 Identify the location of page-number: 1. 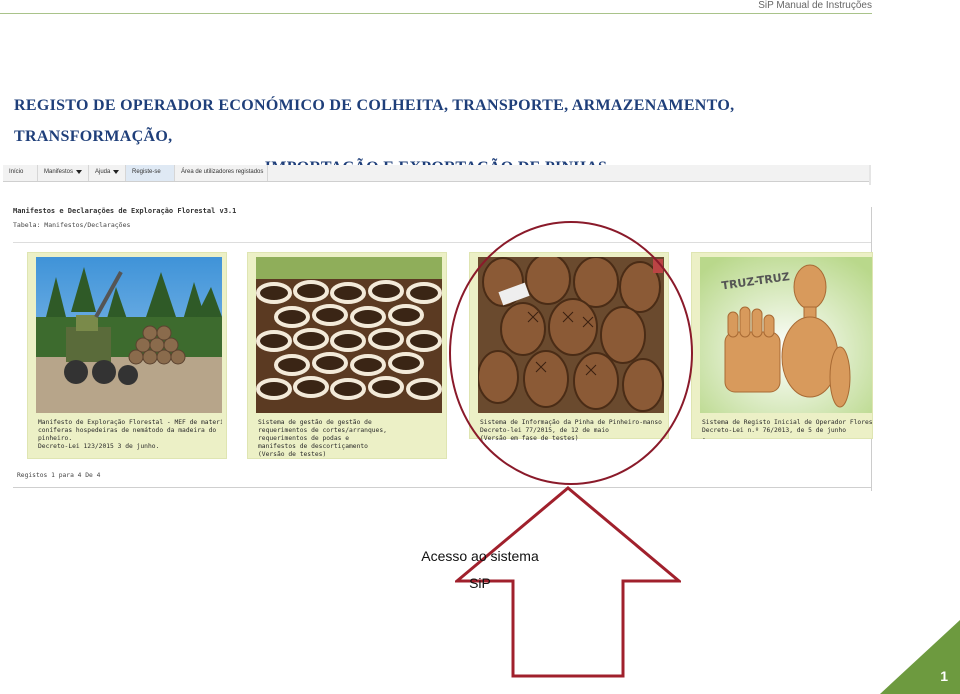
(944, 676).